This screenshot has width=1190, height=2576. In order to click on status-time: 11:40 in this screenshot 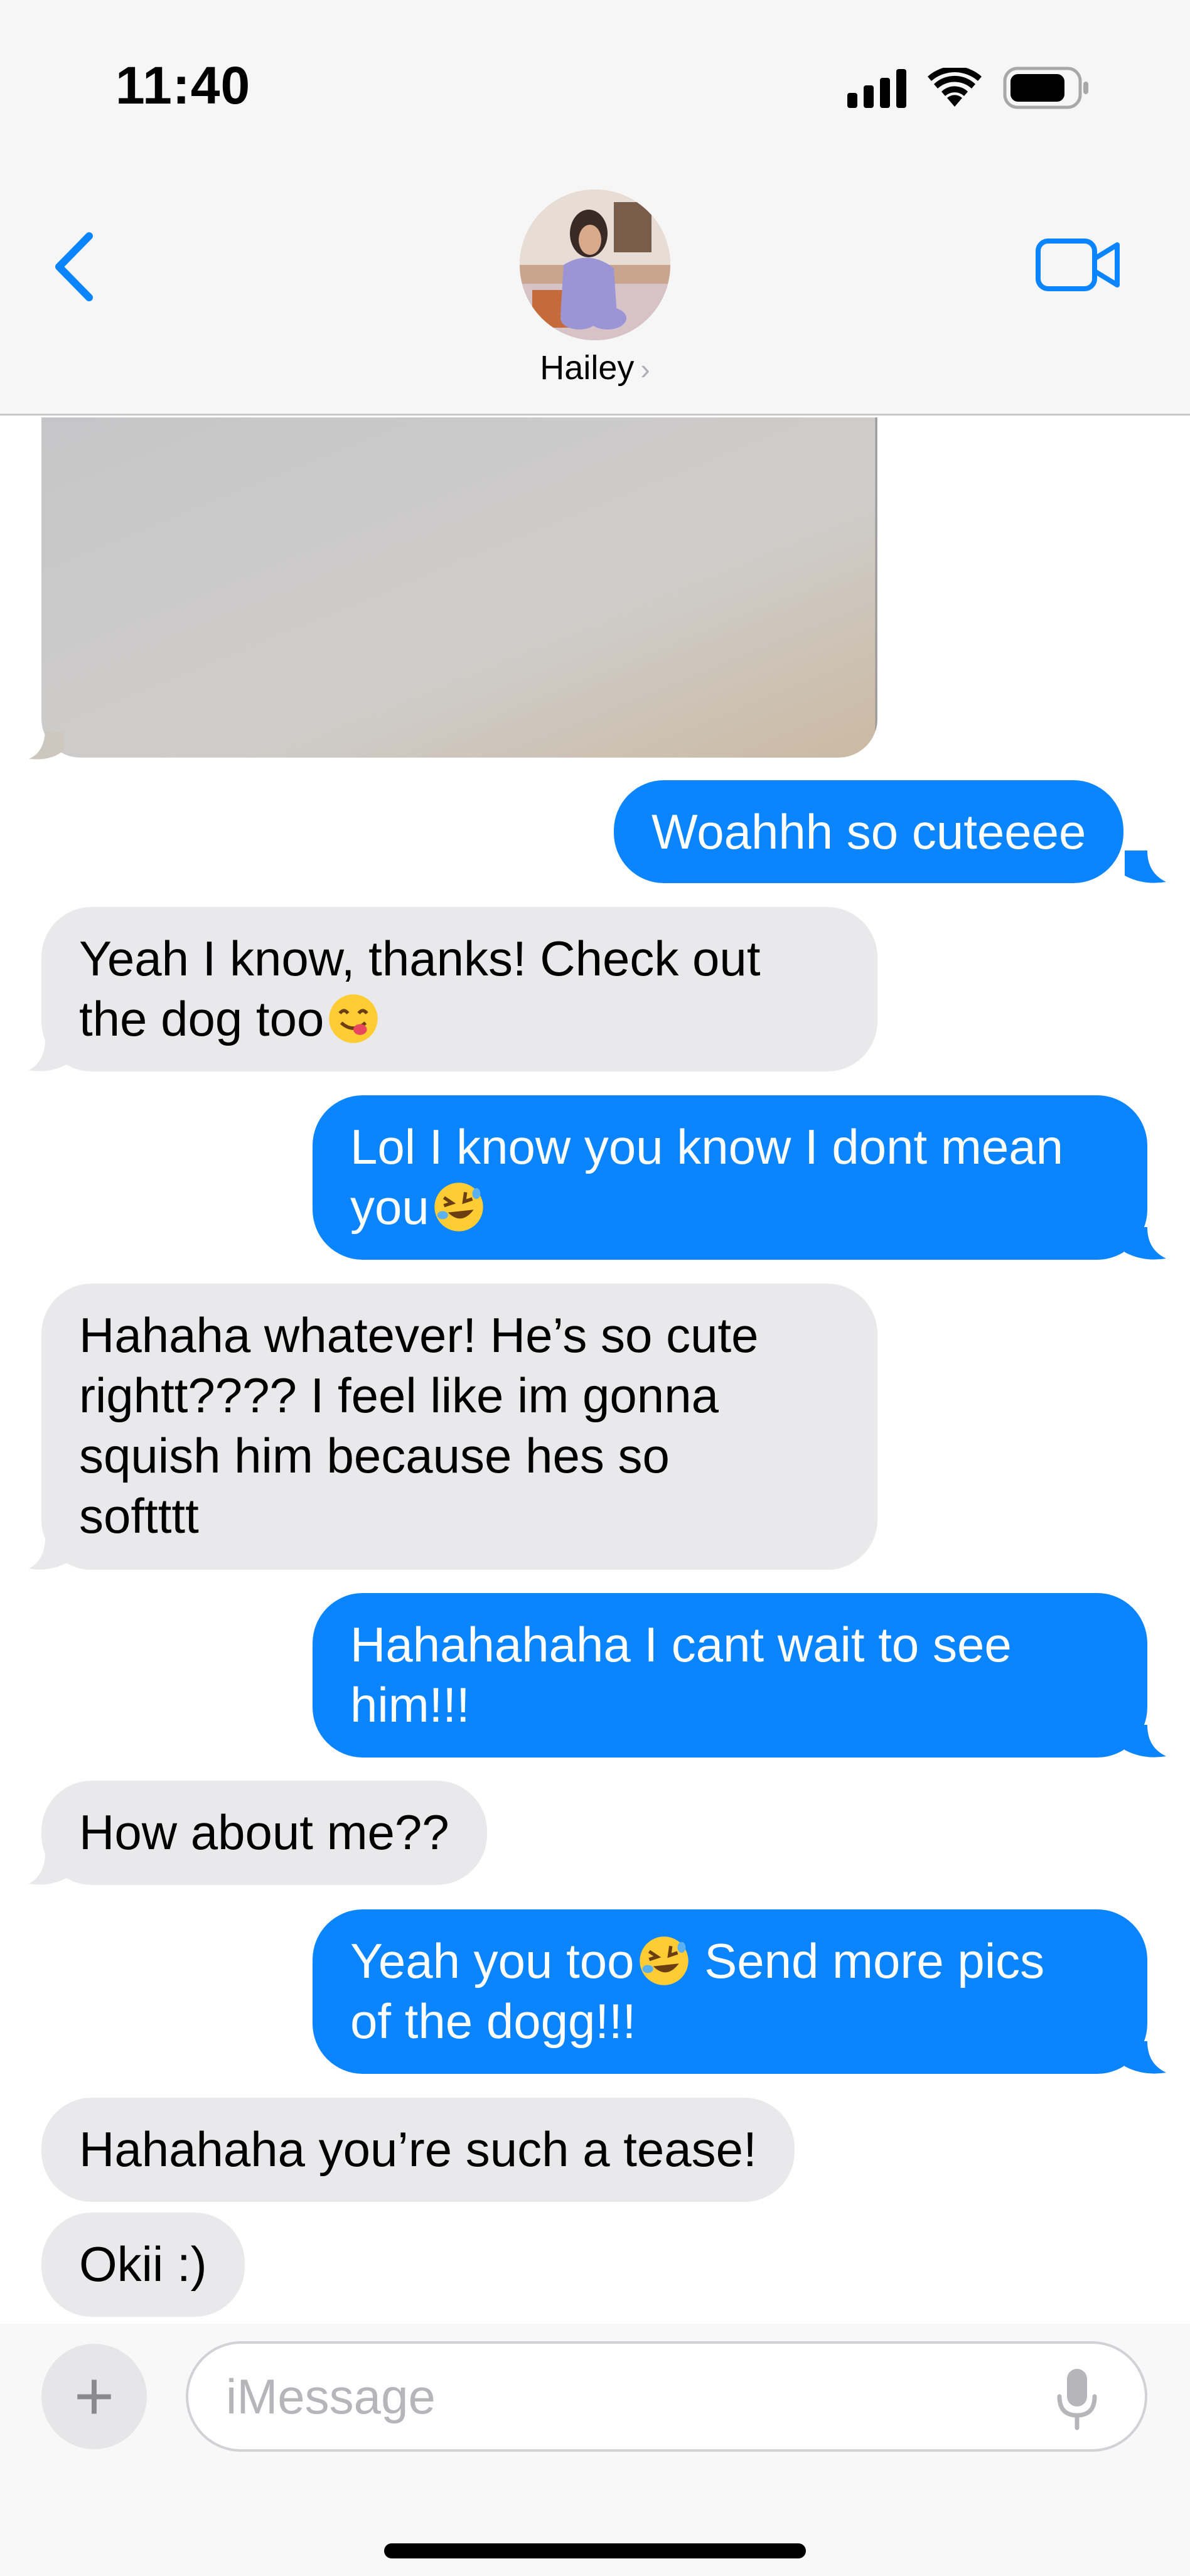, I will do `click(183, 85)`.